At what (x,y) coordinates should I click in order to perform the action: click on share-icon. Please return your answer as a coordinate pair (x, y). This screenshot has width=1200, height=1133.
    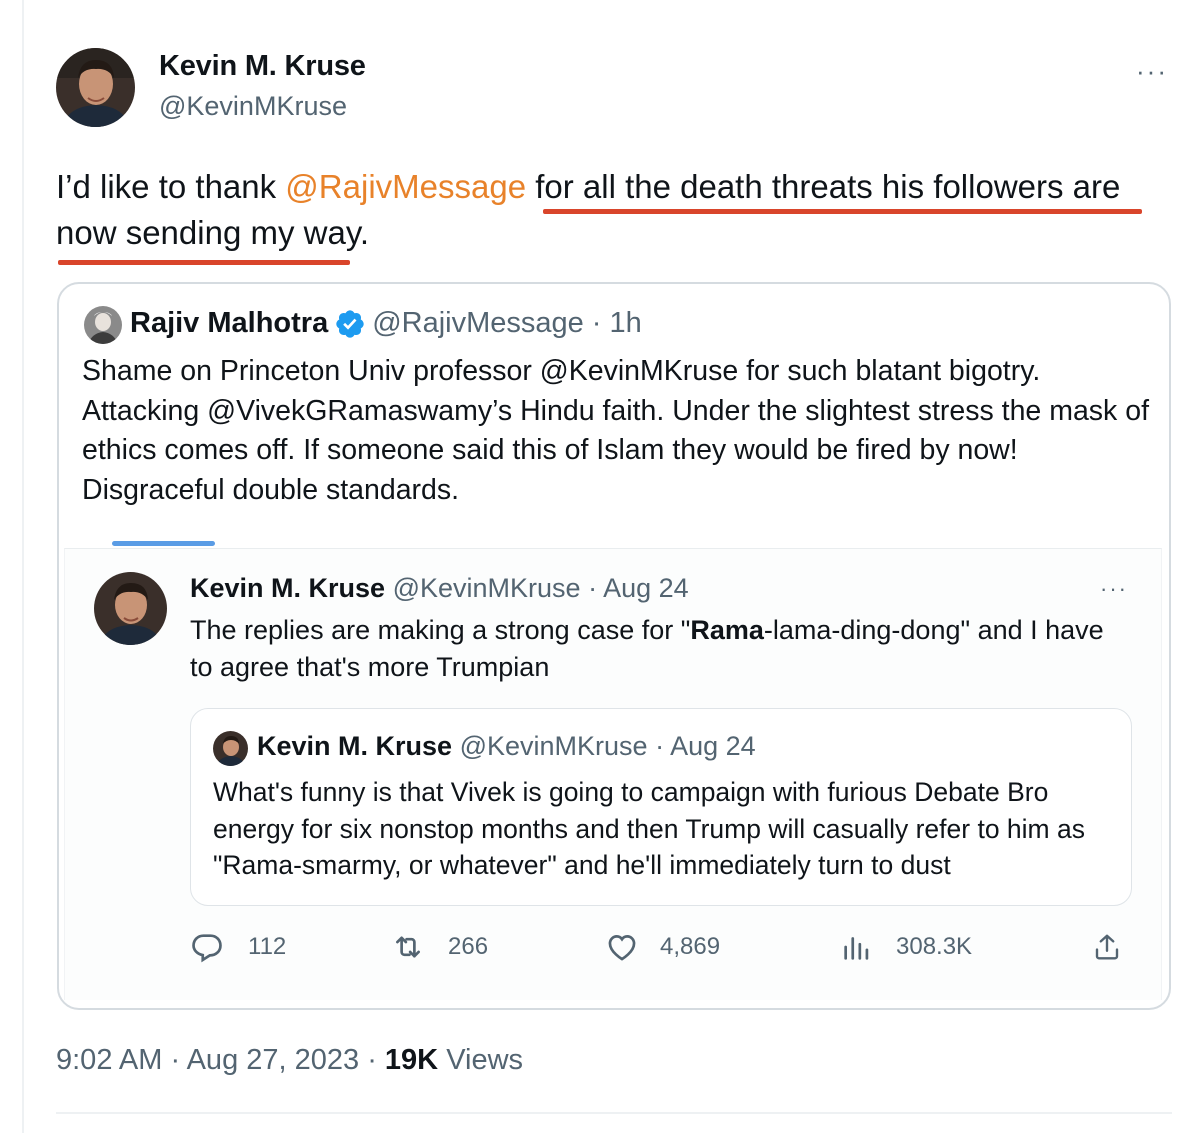
    Looking at the image, I should click on (1107, 947).